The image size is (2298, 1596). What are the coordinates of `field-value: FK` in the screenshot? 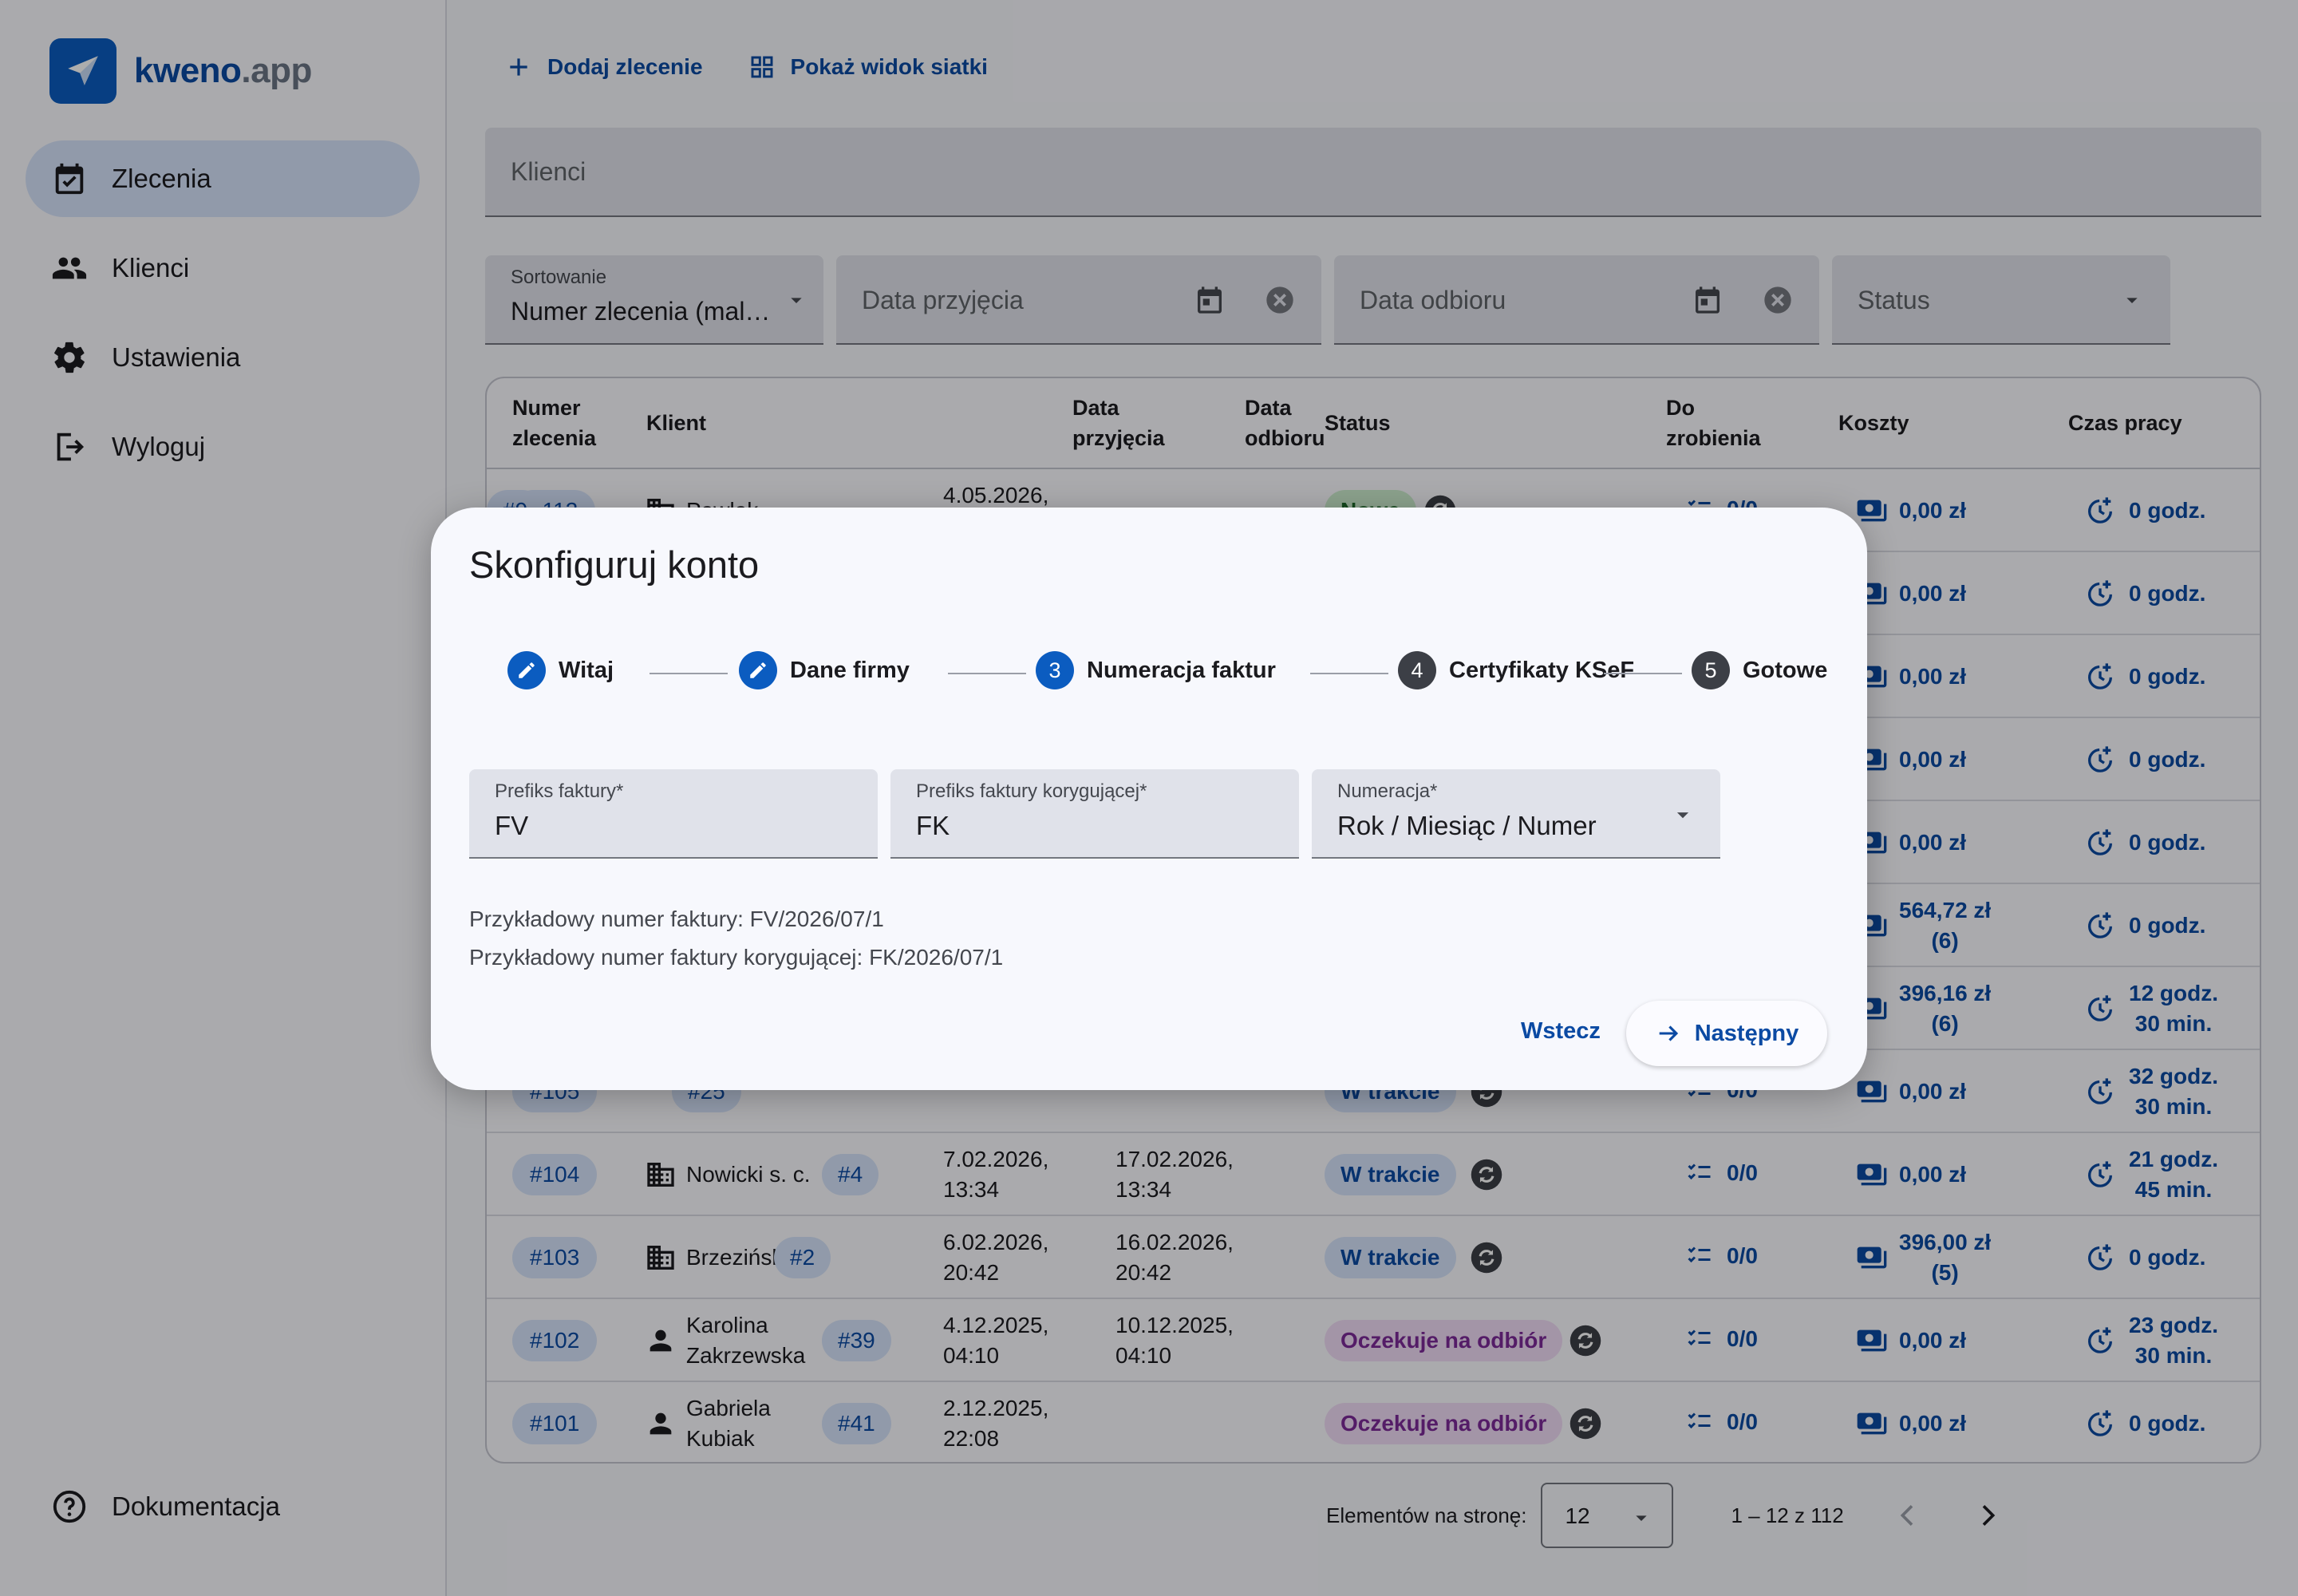 It's located at (933, 825).